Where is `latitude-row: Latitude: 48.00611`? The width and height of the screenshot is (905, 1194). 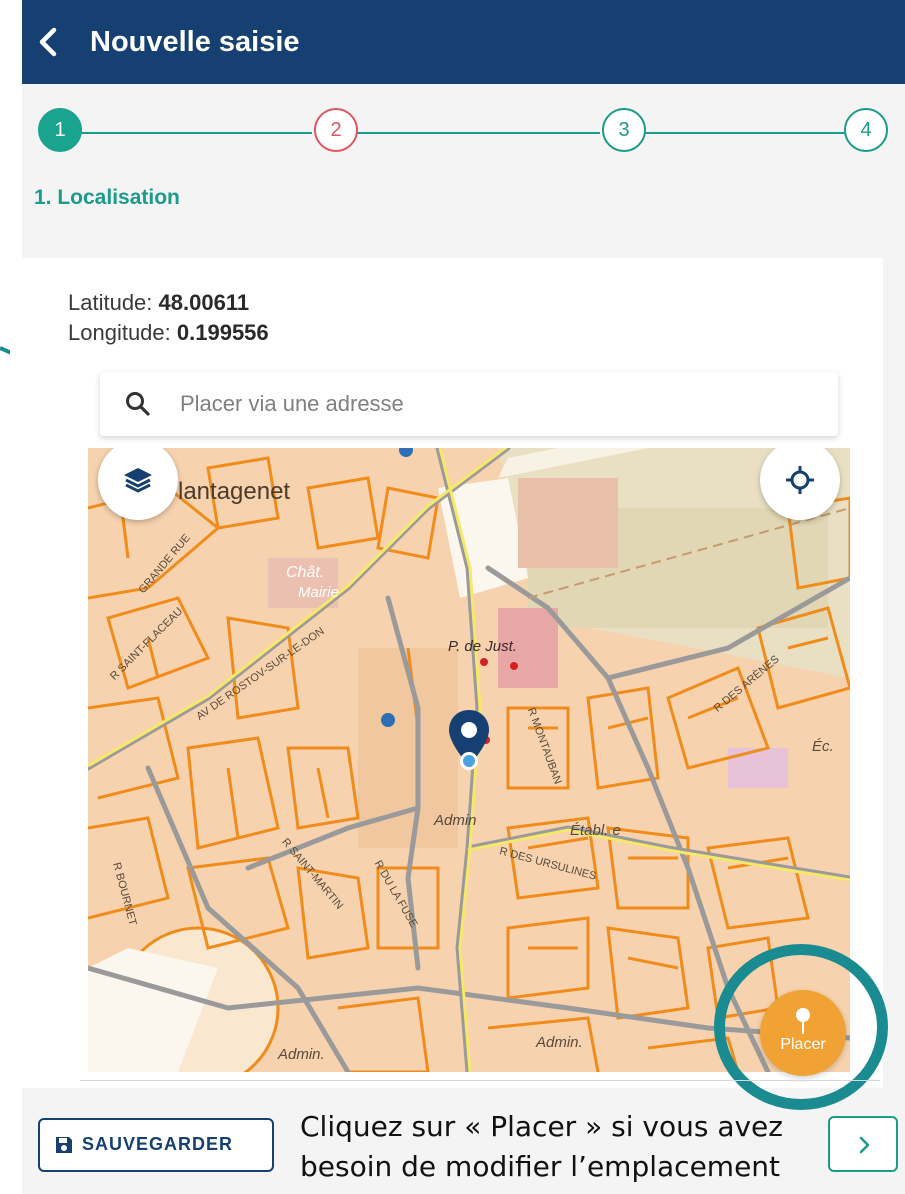 latitude-row: Latitude: 48.00611 is located at coordinates (168, 303).